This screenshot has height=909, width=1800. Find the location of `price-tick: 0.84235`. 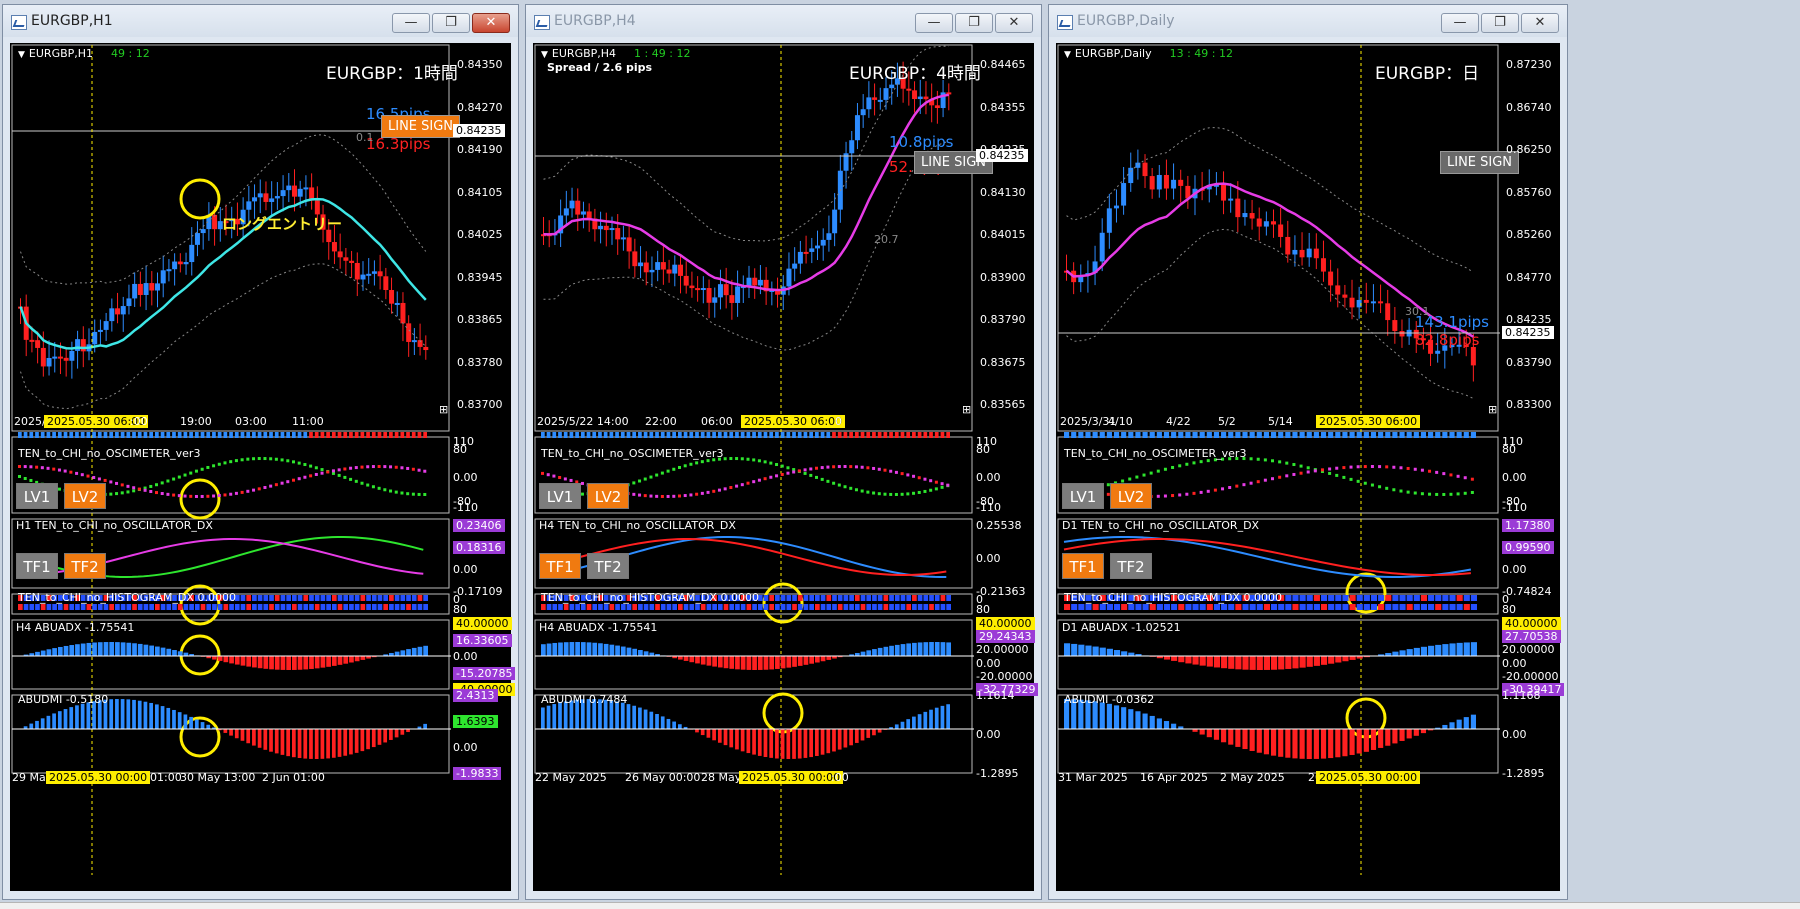

price-tick: 0.84235 is located at coordinates (1529, 319).